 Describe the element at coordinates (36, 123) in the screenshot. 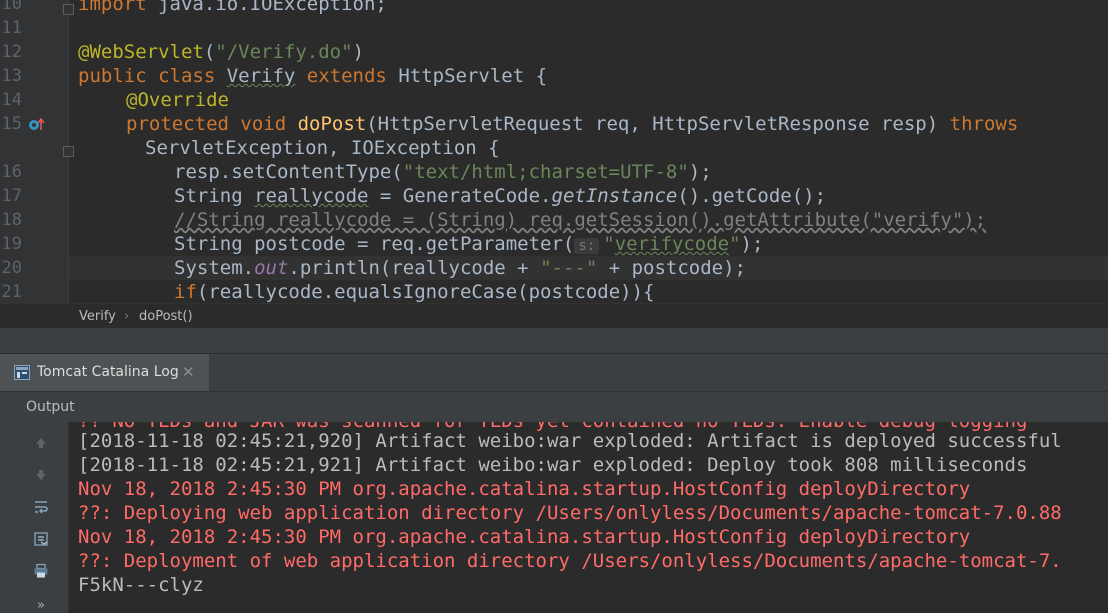

I see `override-method-icon` at that location.